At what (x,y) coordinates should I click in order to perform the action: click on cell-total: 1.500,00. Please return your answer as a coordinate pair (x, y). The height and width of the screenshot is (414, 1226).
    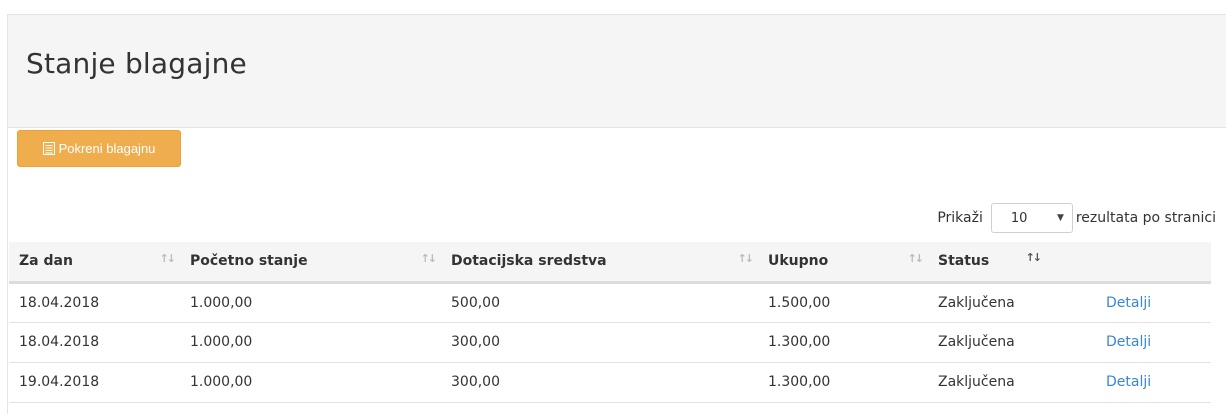
    Looking at the image, I should click on (843, 302).